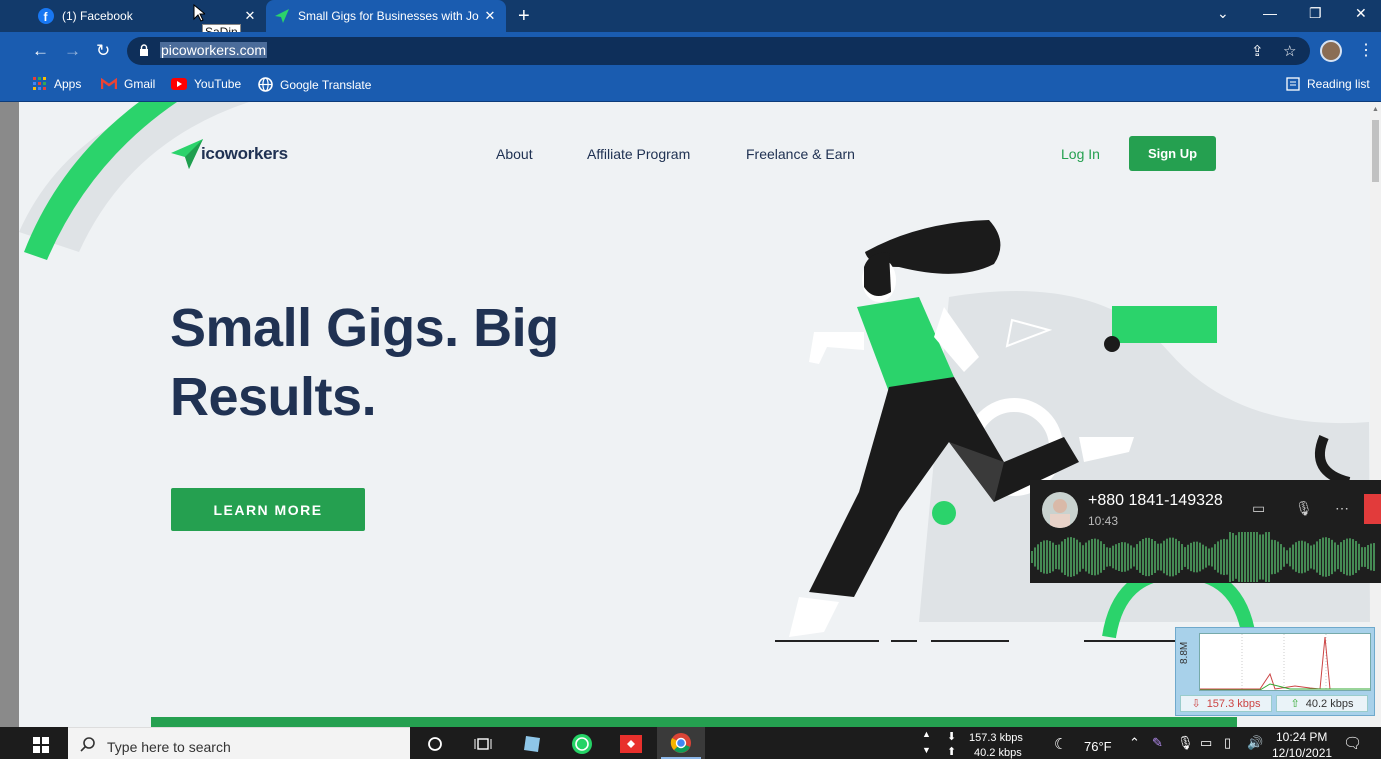 The height and width of the screenshot is (759, 1381). I want to click on search-placeholder: Type here to search, so click(169, 747).